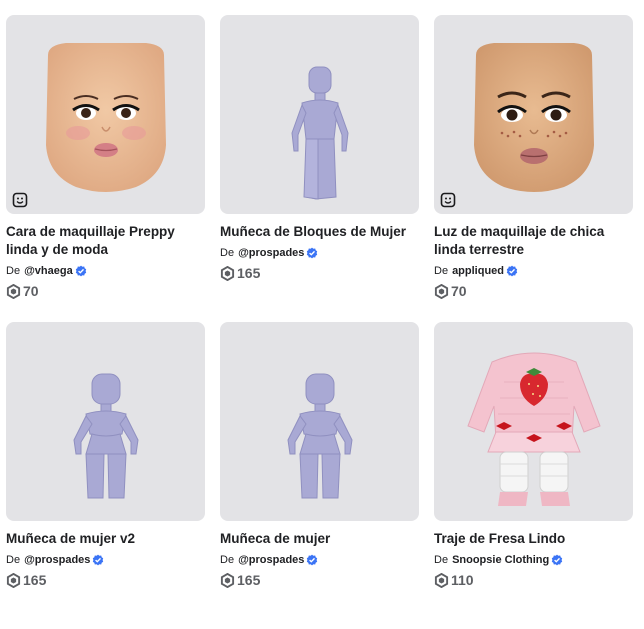 This screenshot has height=629, width=644. I want to click on item-creator: De appliqued, so click(533, 271).